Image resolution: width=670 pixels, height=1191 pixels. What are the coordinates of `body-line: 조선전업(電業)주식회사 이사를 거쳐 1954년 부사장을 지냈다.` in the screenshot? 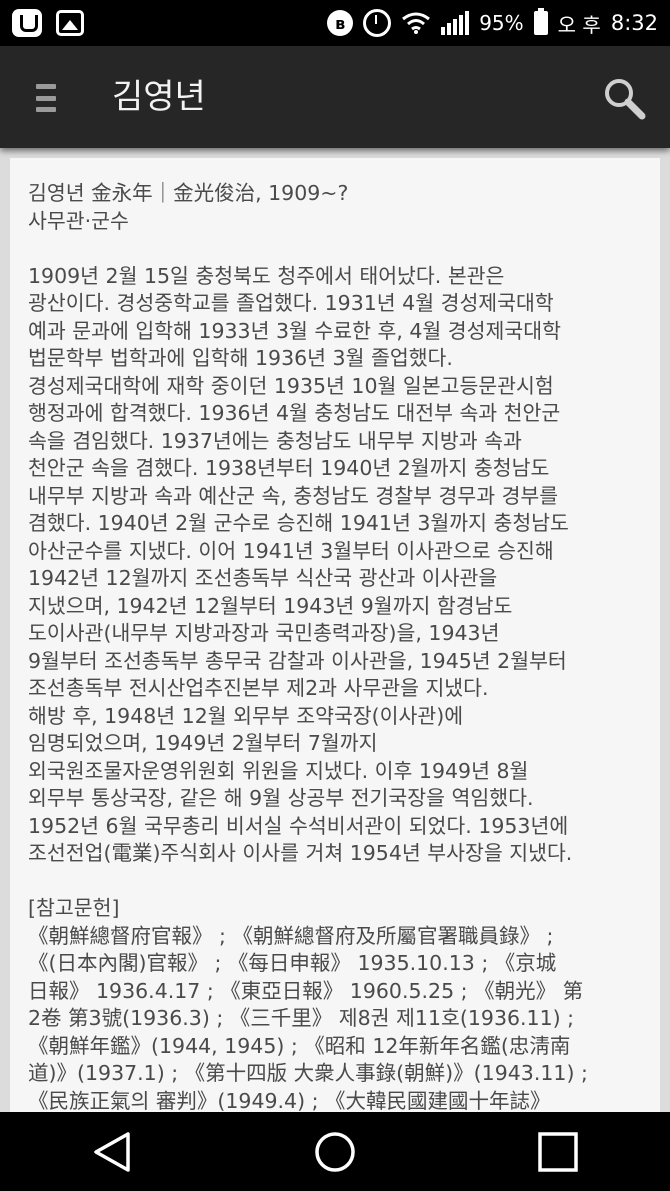 It's located at (300, 853).